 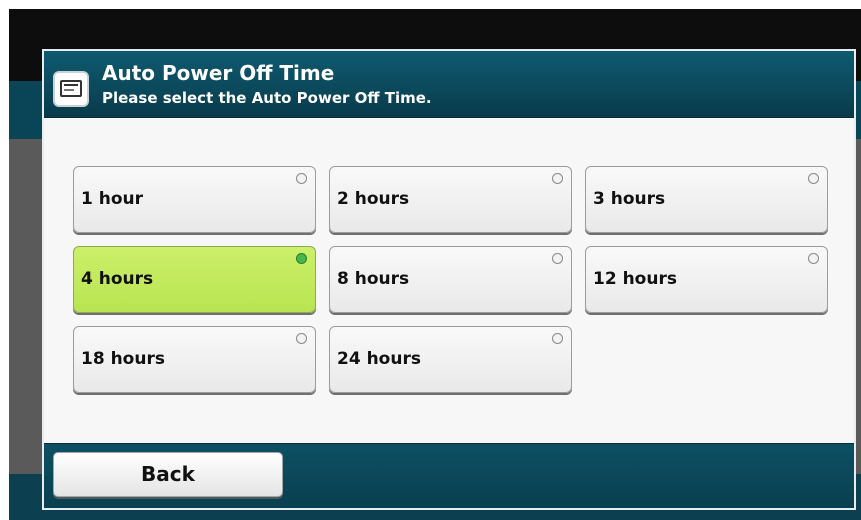 What do you see at coordinates (449, 475) in the screenshot?
I see `dialog-footer: Back` at bounding box center [449, 475].